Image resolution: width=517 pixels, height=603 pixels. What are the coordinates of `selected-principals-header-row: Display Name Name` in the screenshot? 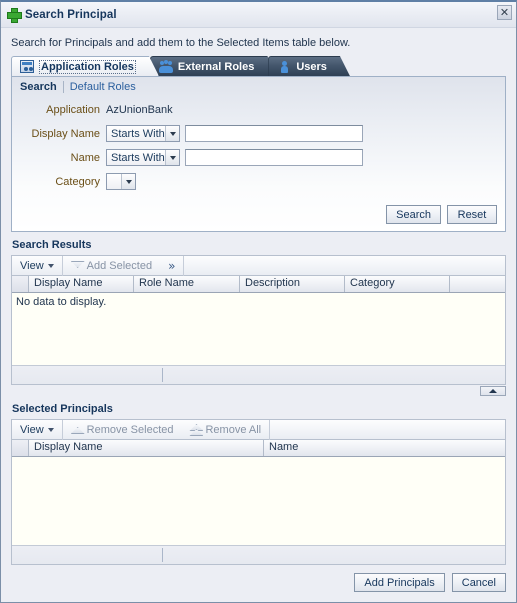 It's located at (258, 448).